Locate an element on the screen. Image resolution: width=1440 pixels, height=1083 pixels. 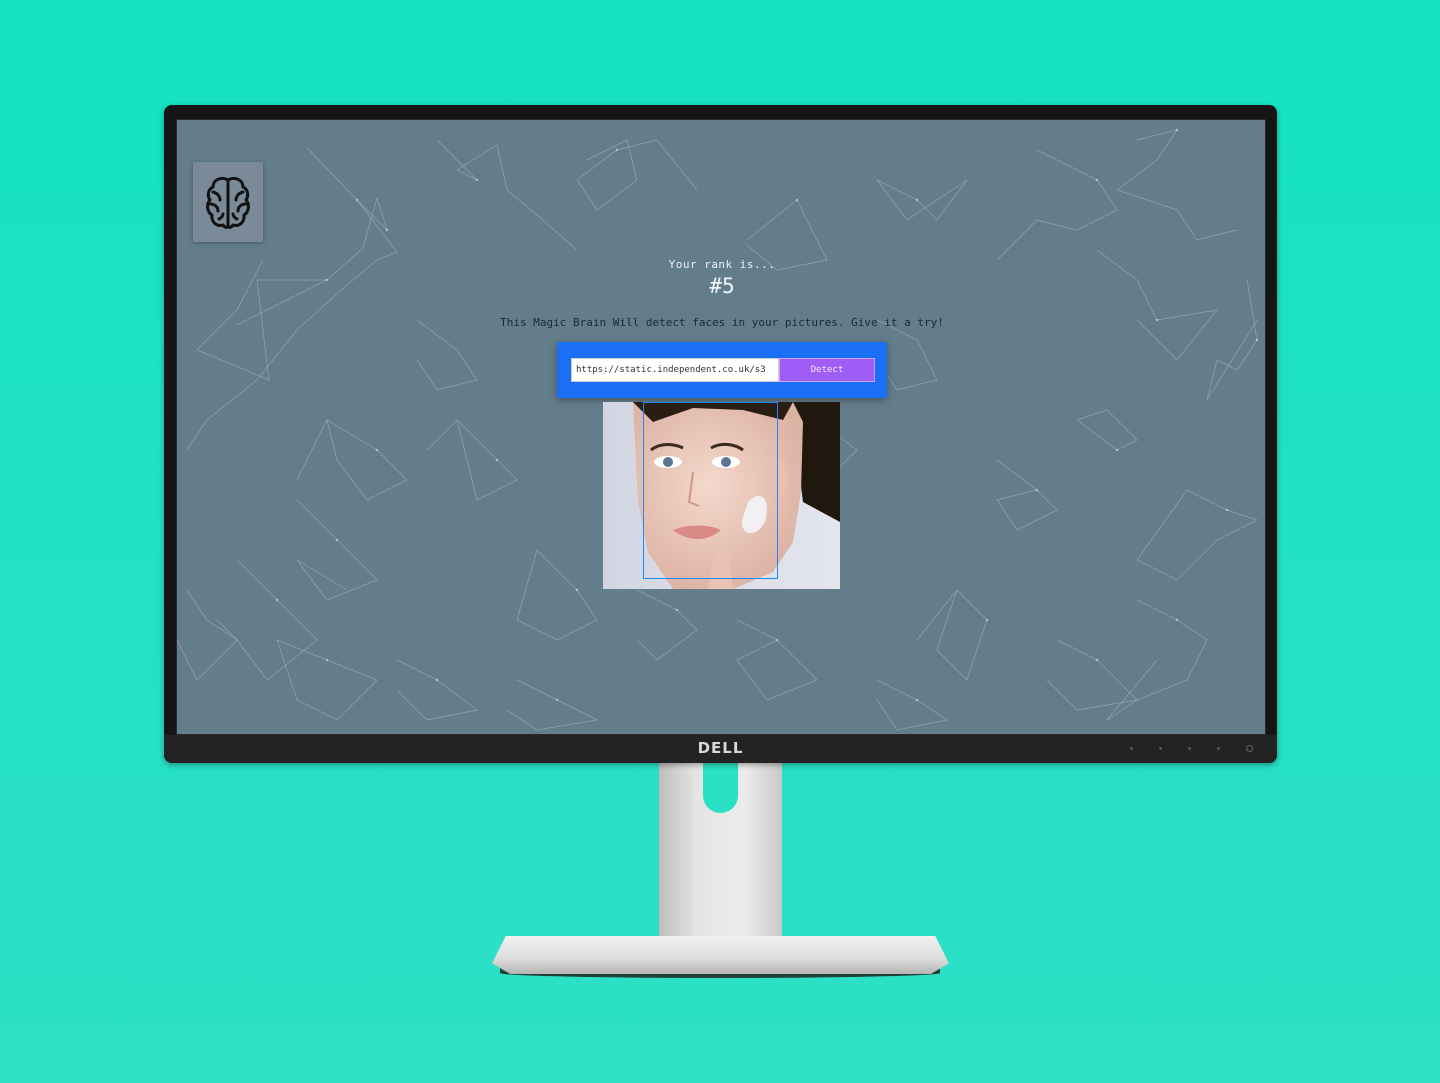
monitor-buttons is located at coordinates (1191, 748).